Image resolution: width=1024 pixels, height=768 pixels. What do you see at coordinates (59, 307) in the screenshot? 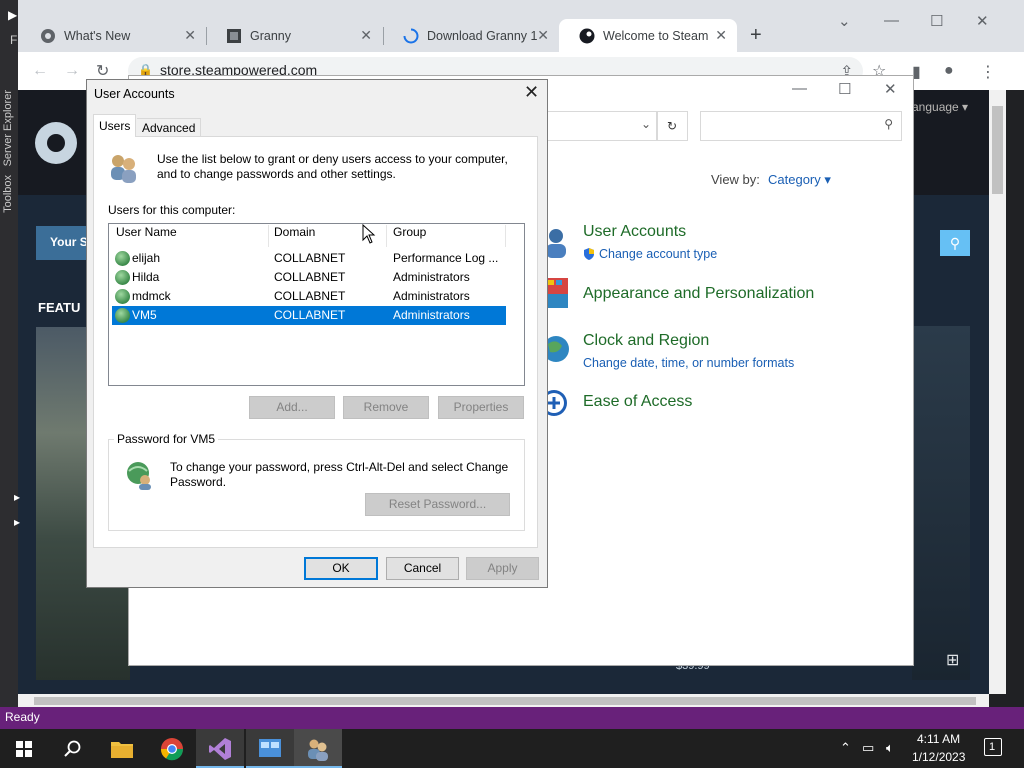
I see `featured-heading: FEATU` at bounding box center [59, 307].